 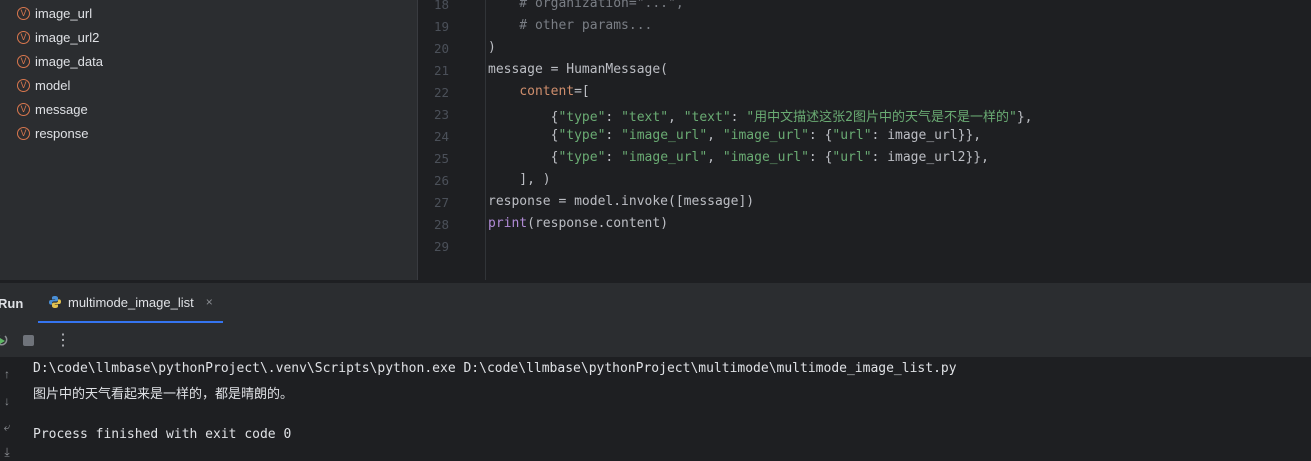 I want to click on line-gutter: 18 19 20 21 22 23 24 25 26 27 28 29, so click(x=452, y=140).